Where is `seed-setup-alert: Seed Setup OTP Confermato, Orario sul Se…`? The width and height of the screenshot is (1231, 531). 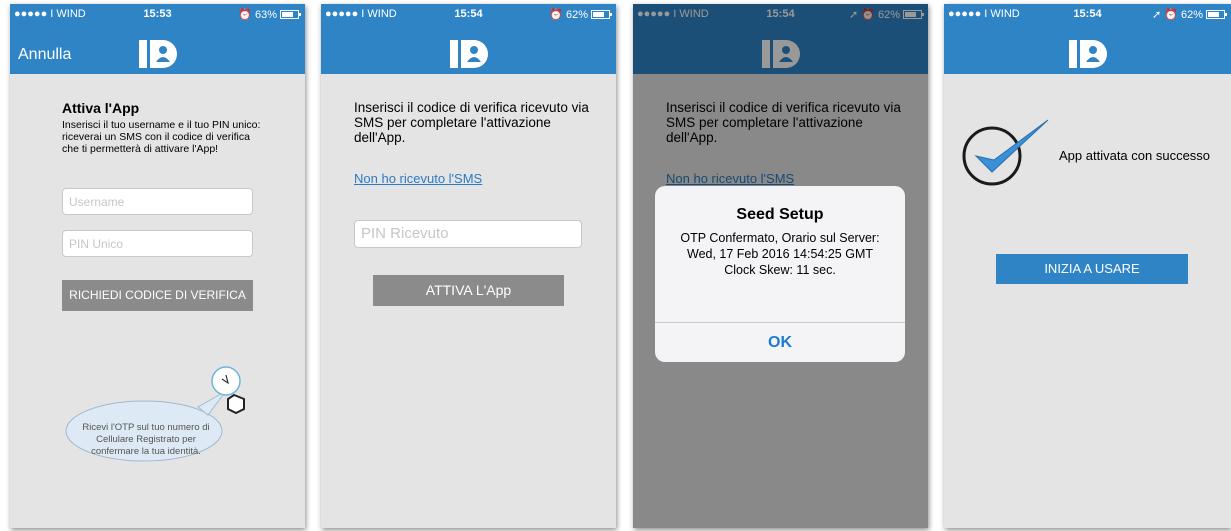
seed-setup-alert: Seed Setup OTP Confermato, Orario sul Se… is located at coordinates (780, 274).